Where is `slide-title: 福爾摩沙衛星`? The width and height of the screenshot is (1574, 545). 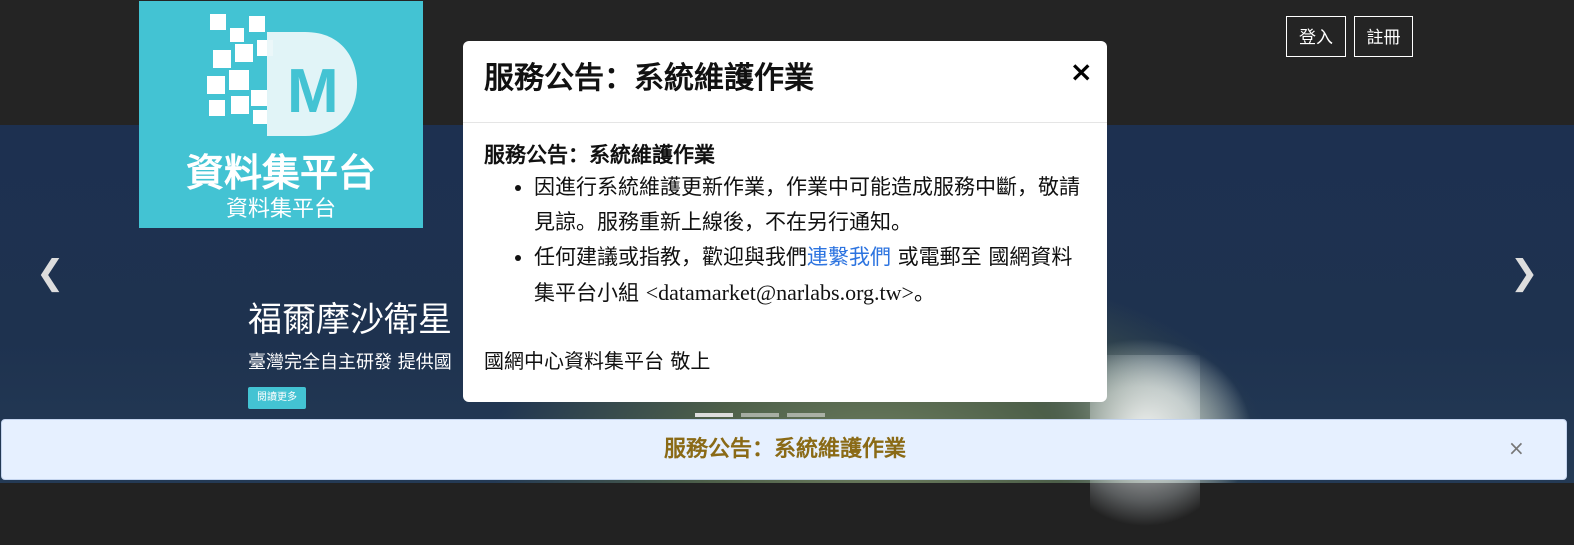
slide-title: 福爾摩沙衛星 is located at coordinates (350, 320).